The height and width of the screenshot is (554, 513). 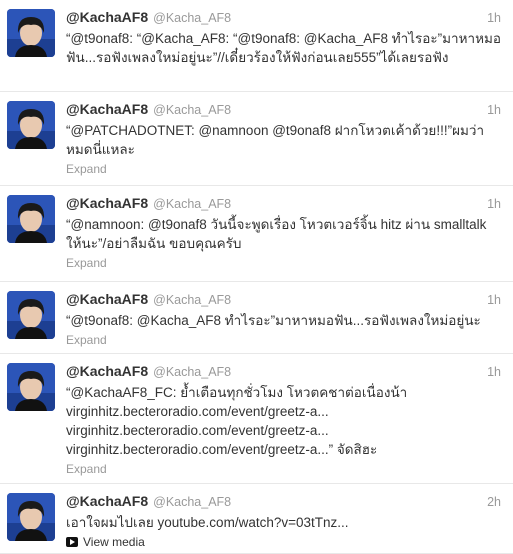 What do you see at coordinates (283, 542) in the screenshot?
I see `view-media-link: View media` at bounding box center [283, 542].